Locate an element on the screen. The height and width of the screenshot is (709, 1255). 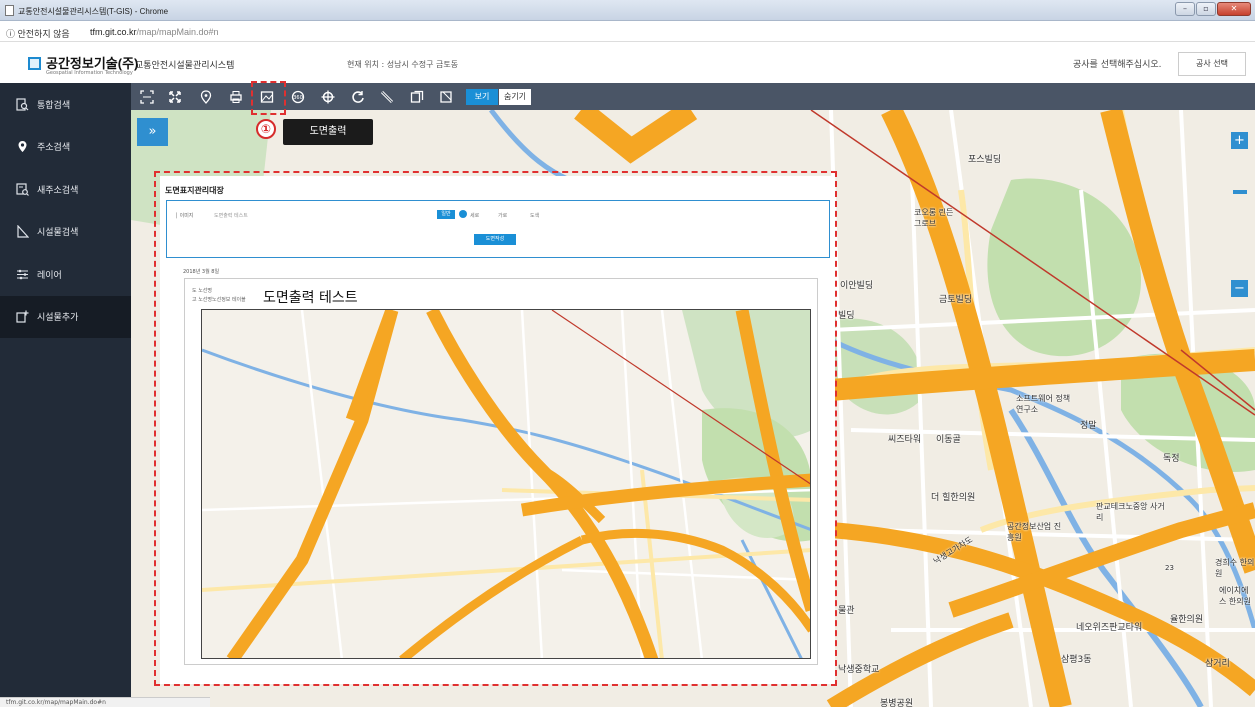
sidebar-item-label: 시설물추가 is located at coordinates (58, 318).